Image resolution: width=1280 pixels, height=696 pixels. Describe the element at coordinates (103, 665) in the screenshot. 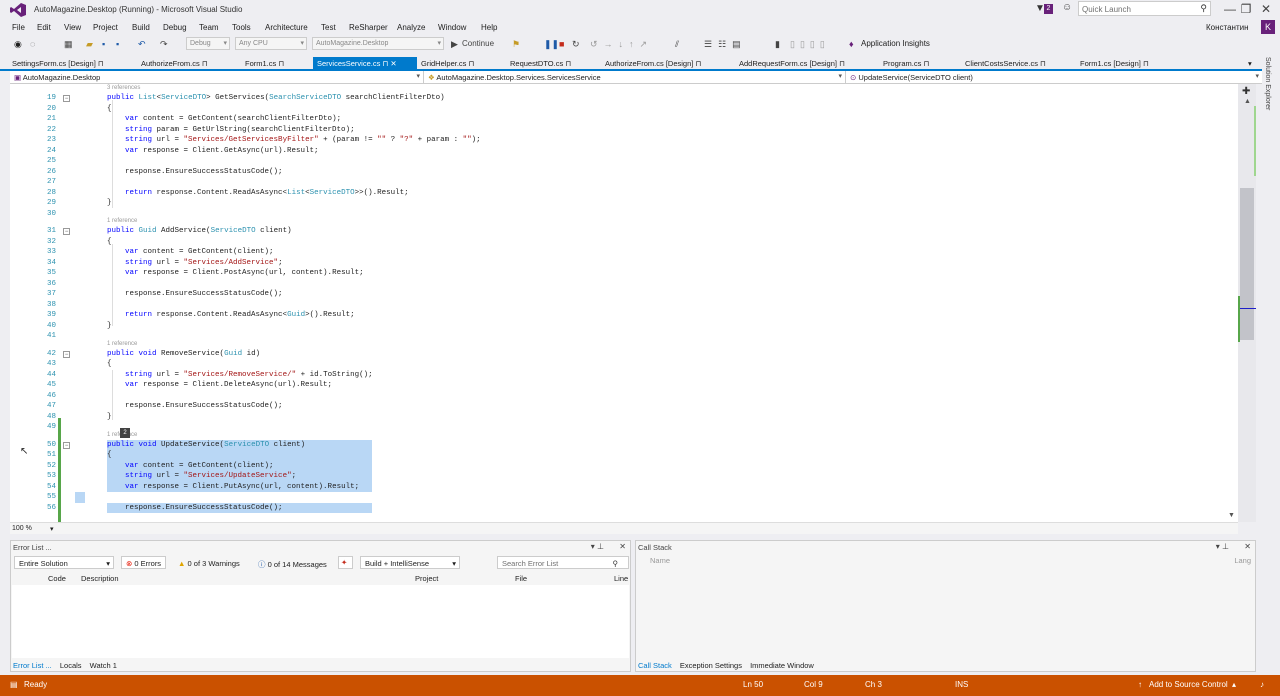

I see `tab-watch-1: Watch 1` at that location.